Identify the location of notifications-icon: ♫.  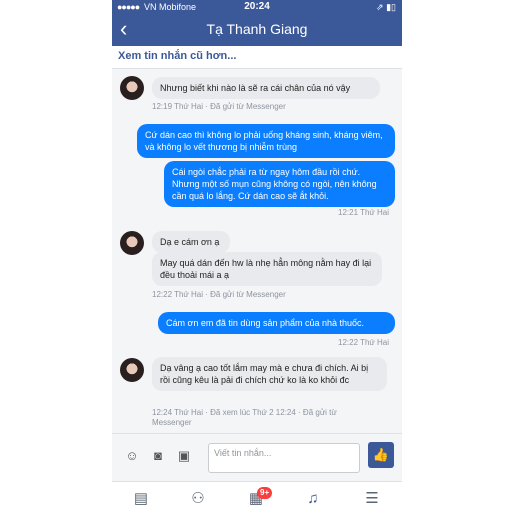
(313, 499).